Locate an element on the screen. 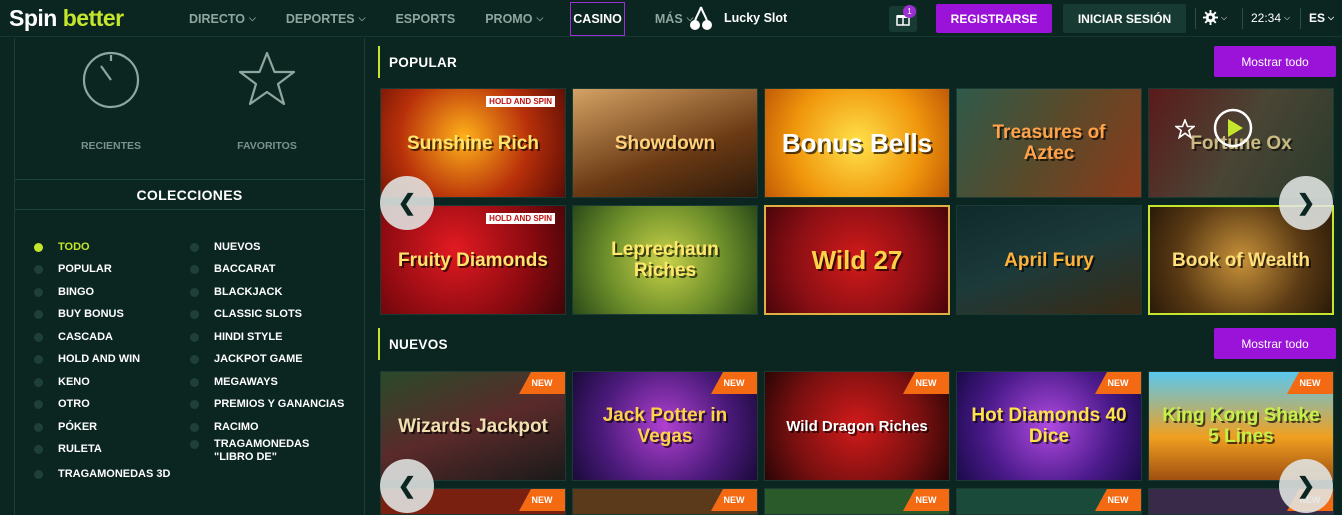 The image size is (1342, 515). collection-classic-slots: CLASSIC SLOTS is located at coordinates (246, 314).